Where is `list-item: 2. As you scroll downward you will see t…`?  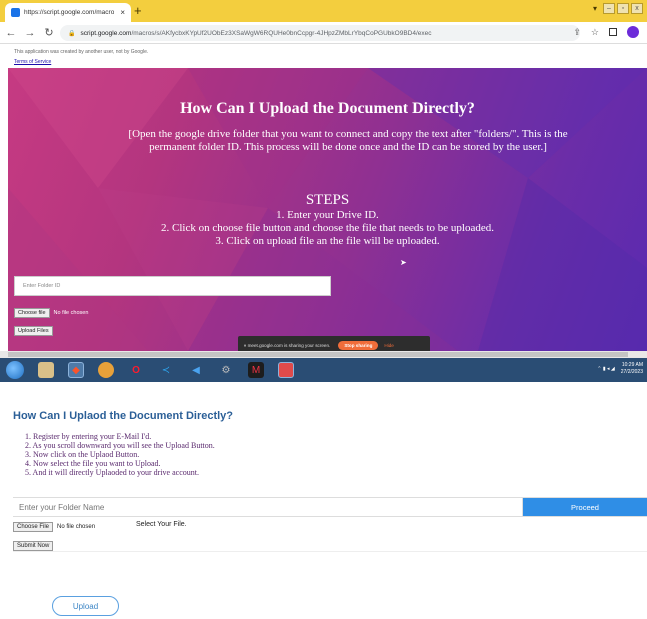
list-item: 2. As you scroll downward you will see t… is located at coordinates (120, 445).